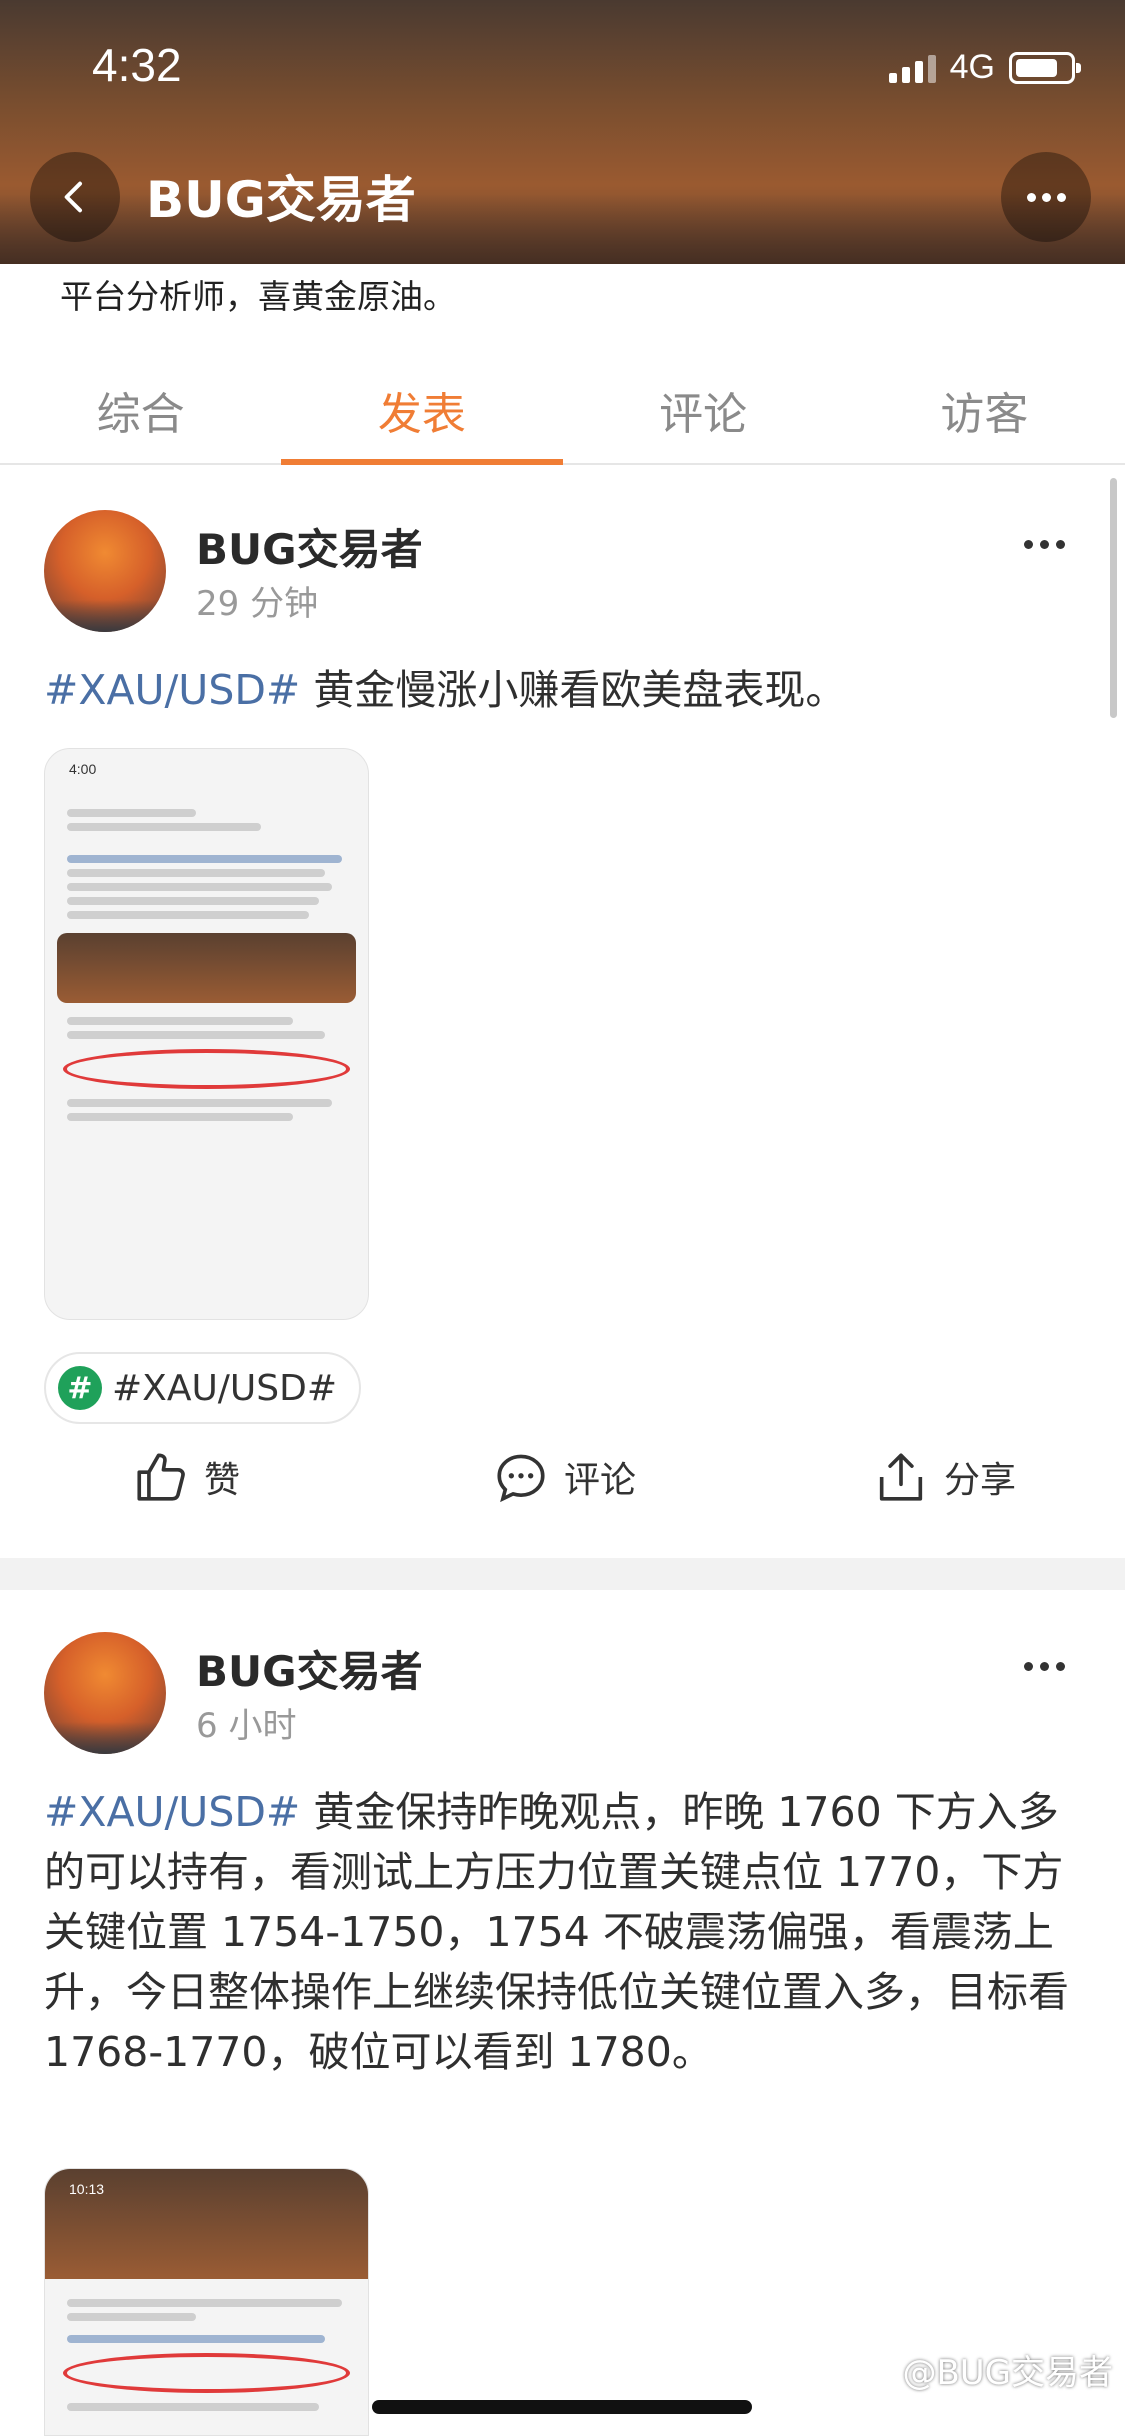 The width and height of the screenshot is (1125, 2436). I want to click on comment-icon, so click(521, 1478).